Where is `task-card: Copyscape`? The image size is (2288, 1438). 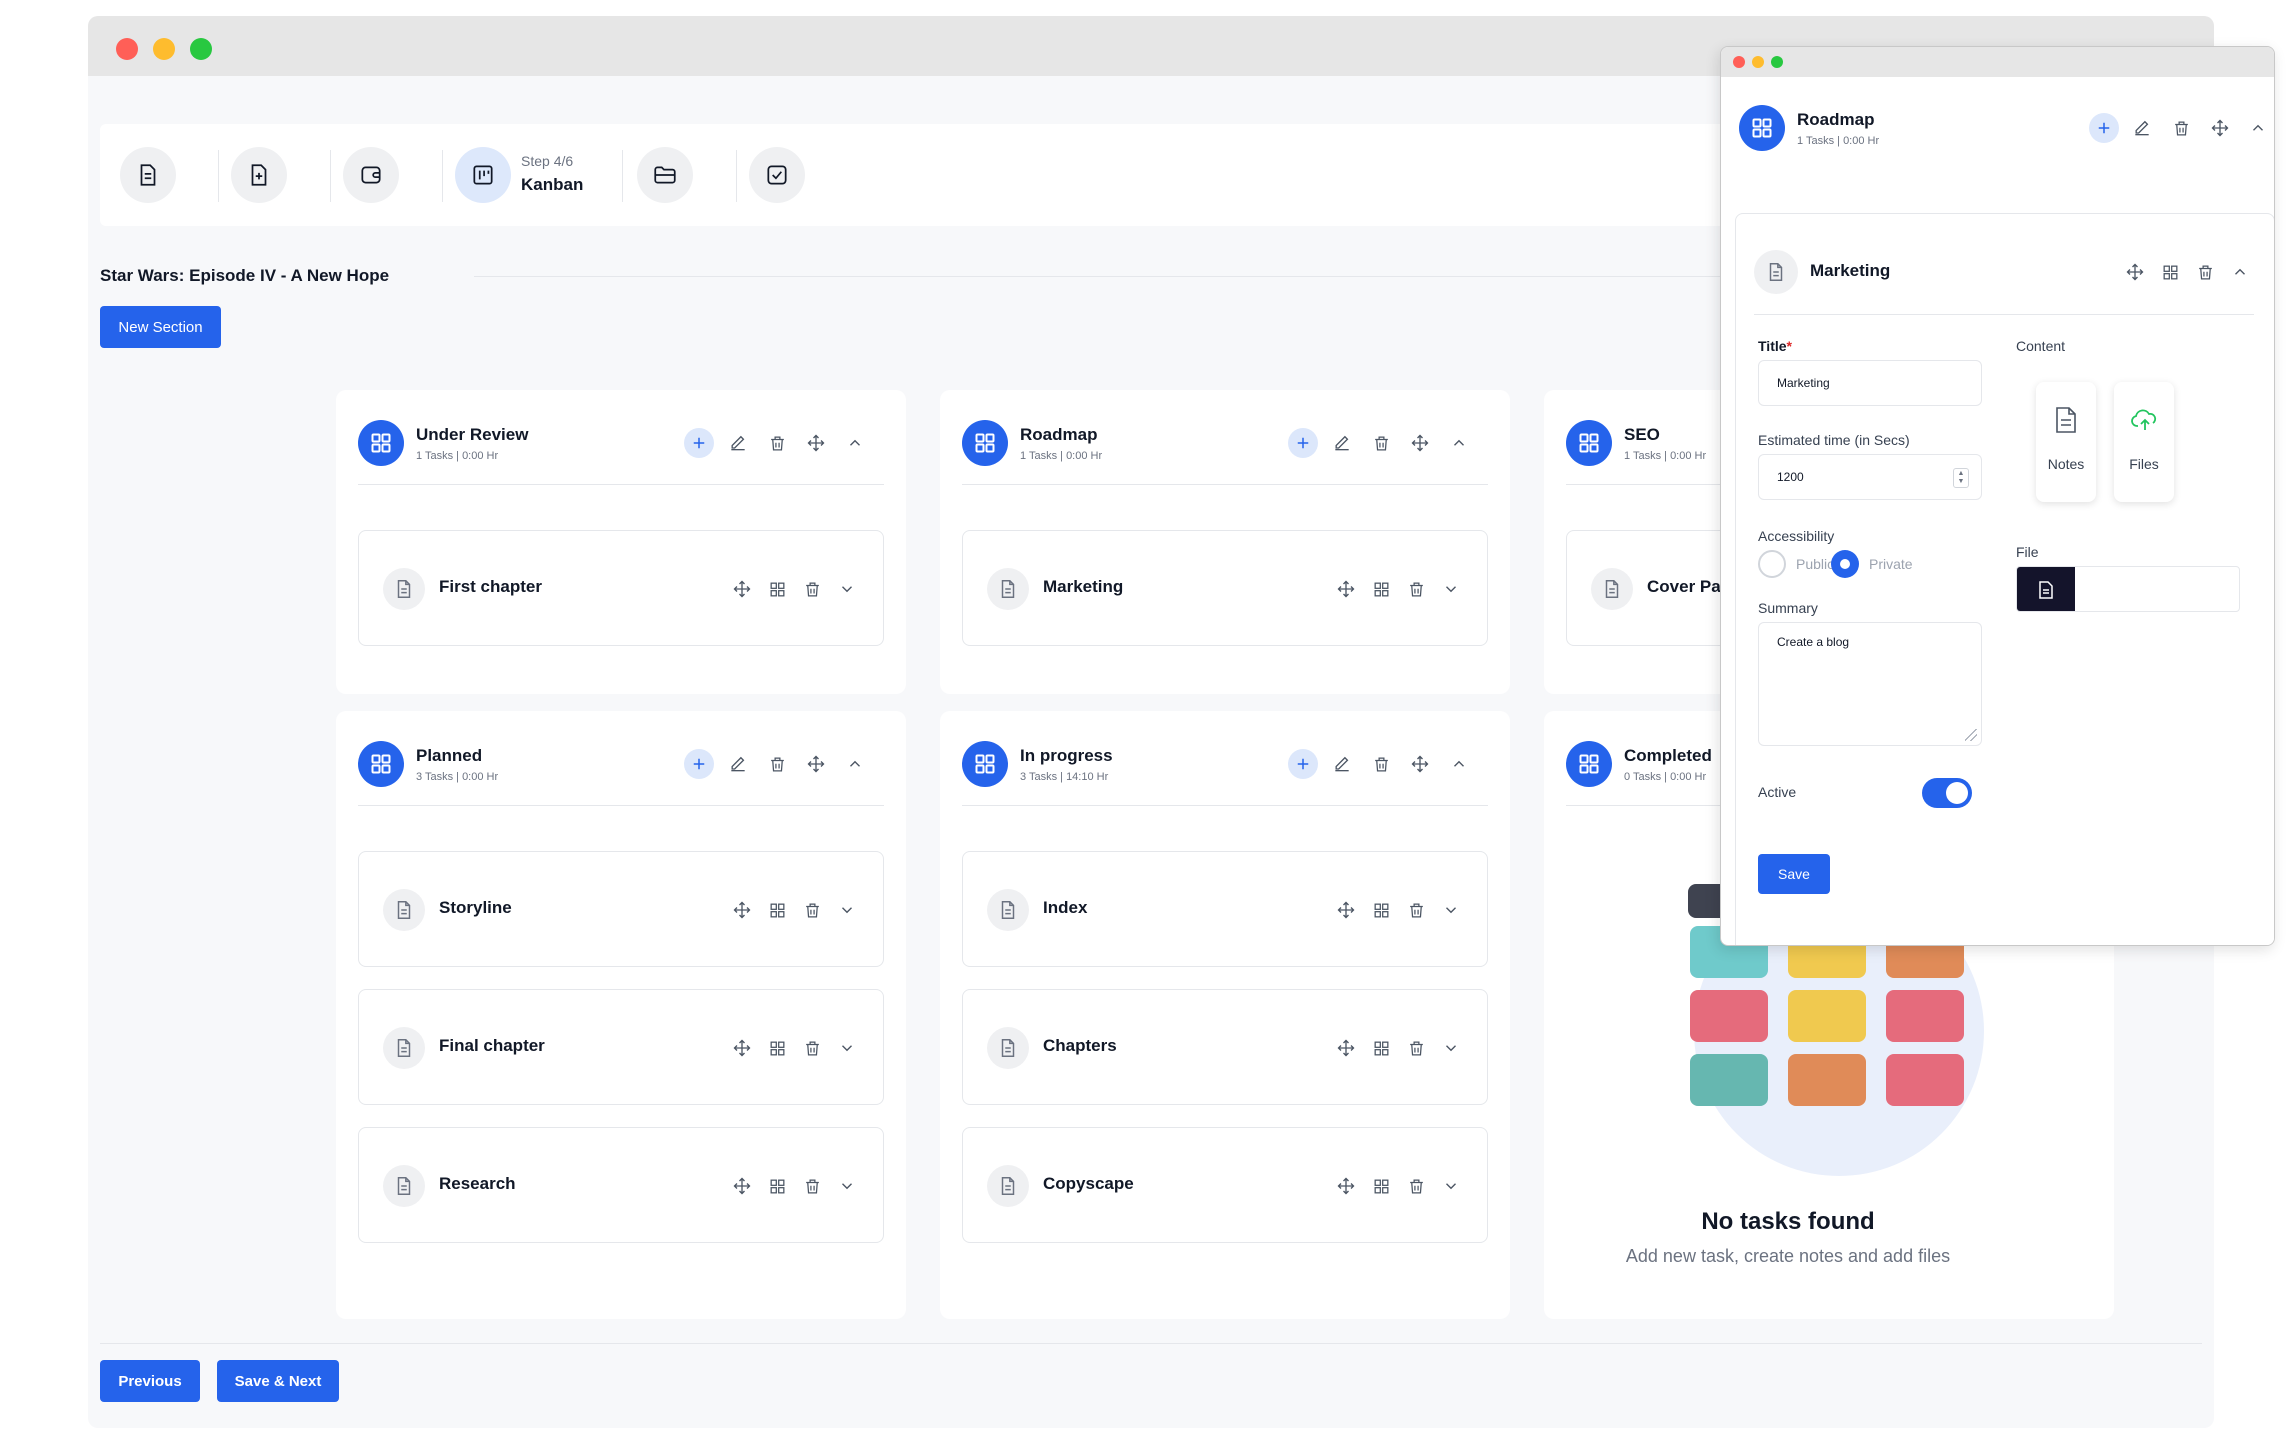 task-card: Copyscape is located at coordinates (1225, 1185).